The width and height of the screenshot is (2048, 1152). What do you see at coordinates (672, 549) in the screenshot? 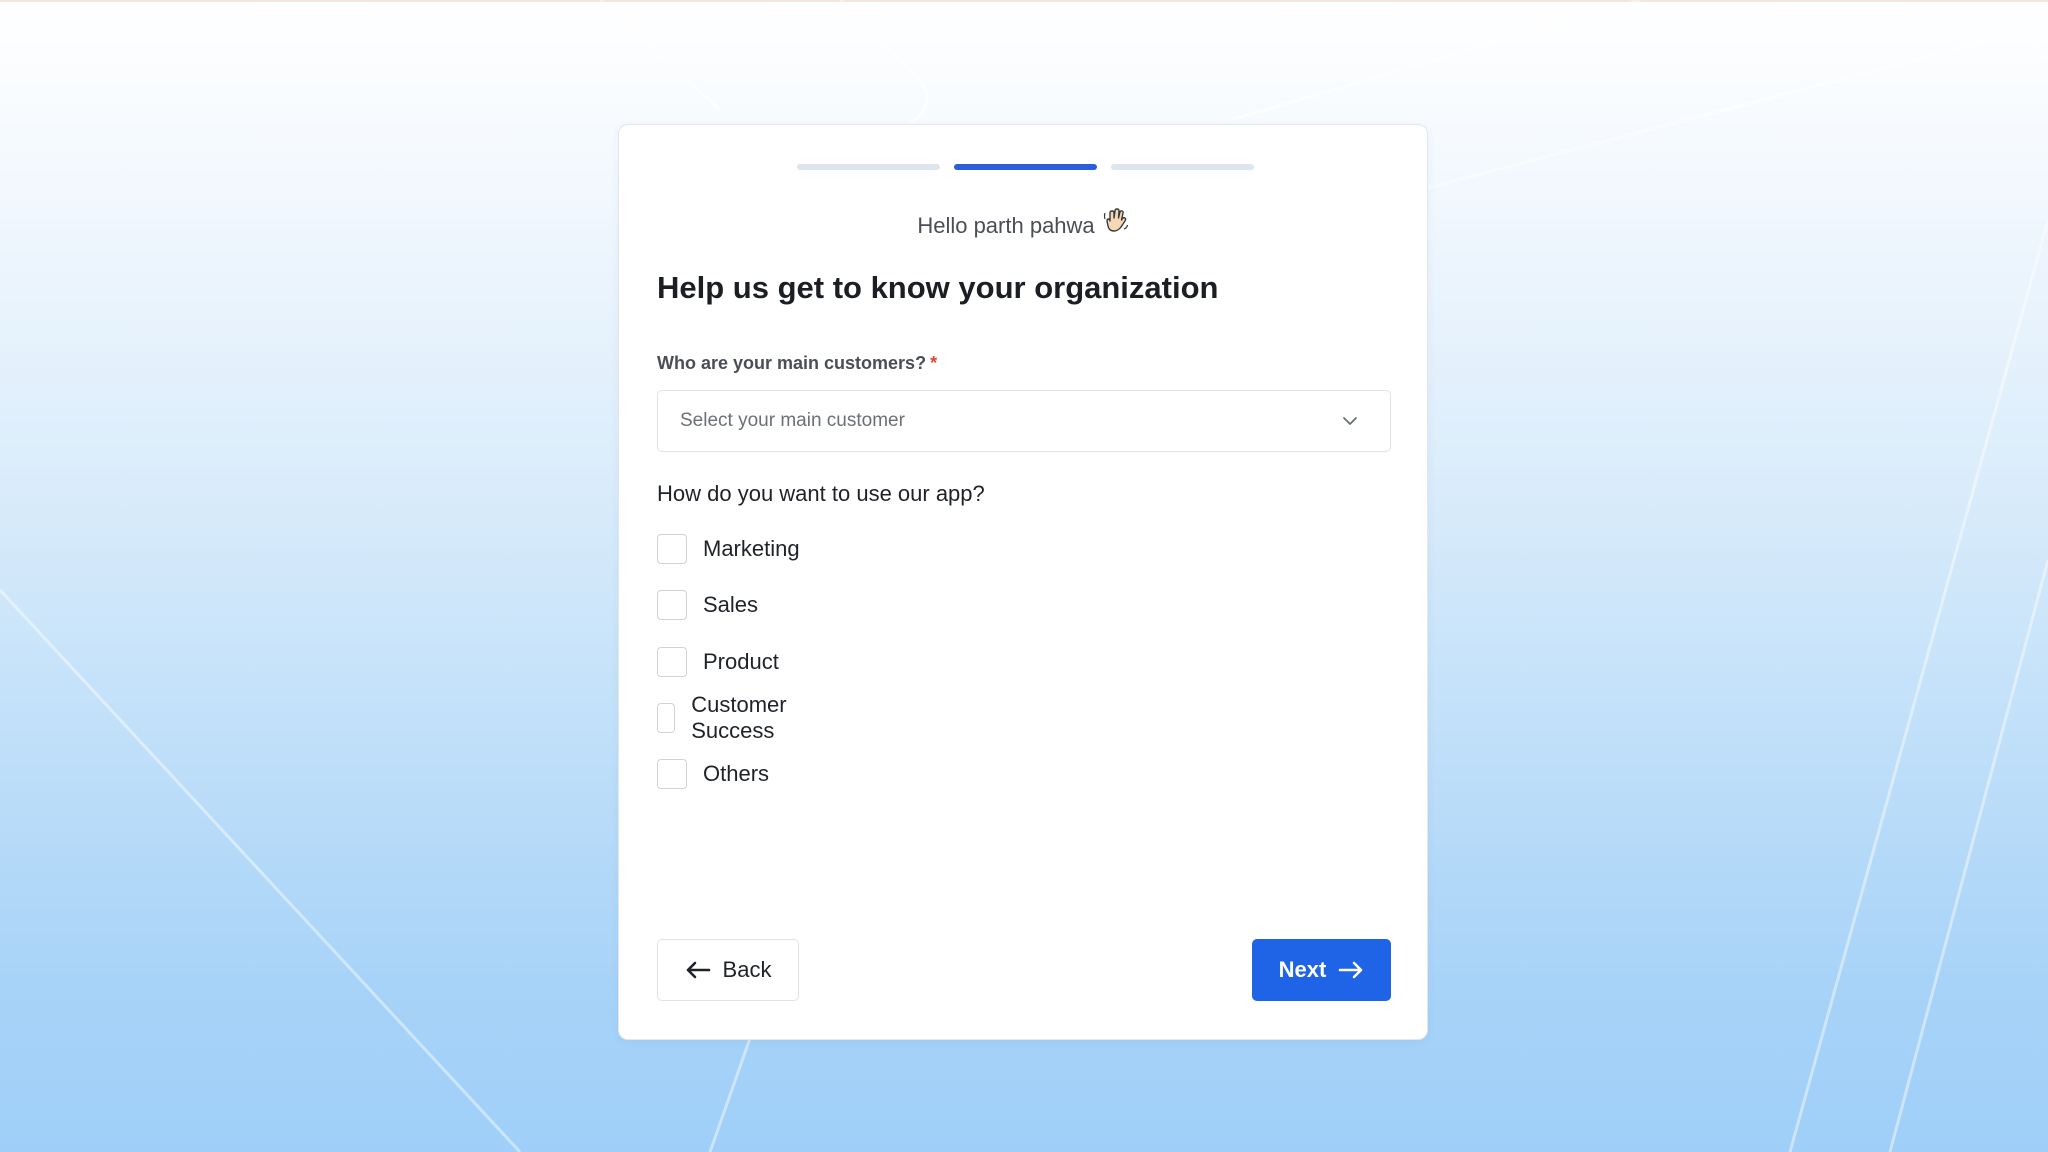
I see `checkbox-marketing` at bounding box center [672, 549].